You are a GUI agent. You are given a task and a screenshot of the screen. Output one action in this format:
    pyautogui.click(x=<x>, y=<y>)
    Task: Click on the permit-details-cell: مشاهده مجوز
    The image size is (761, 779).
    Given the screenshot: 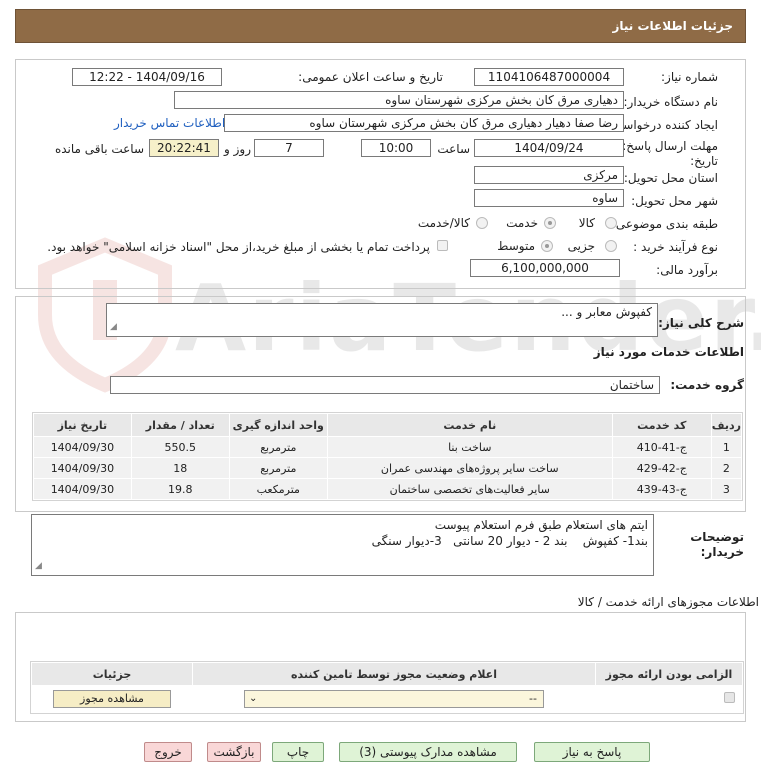 What is the action you would take?
    pyautogui.click(x=112, y=699)
    